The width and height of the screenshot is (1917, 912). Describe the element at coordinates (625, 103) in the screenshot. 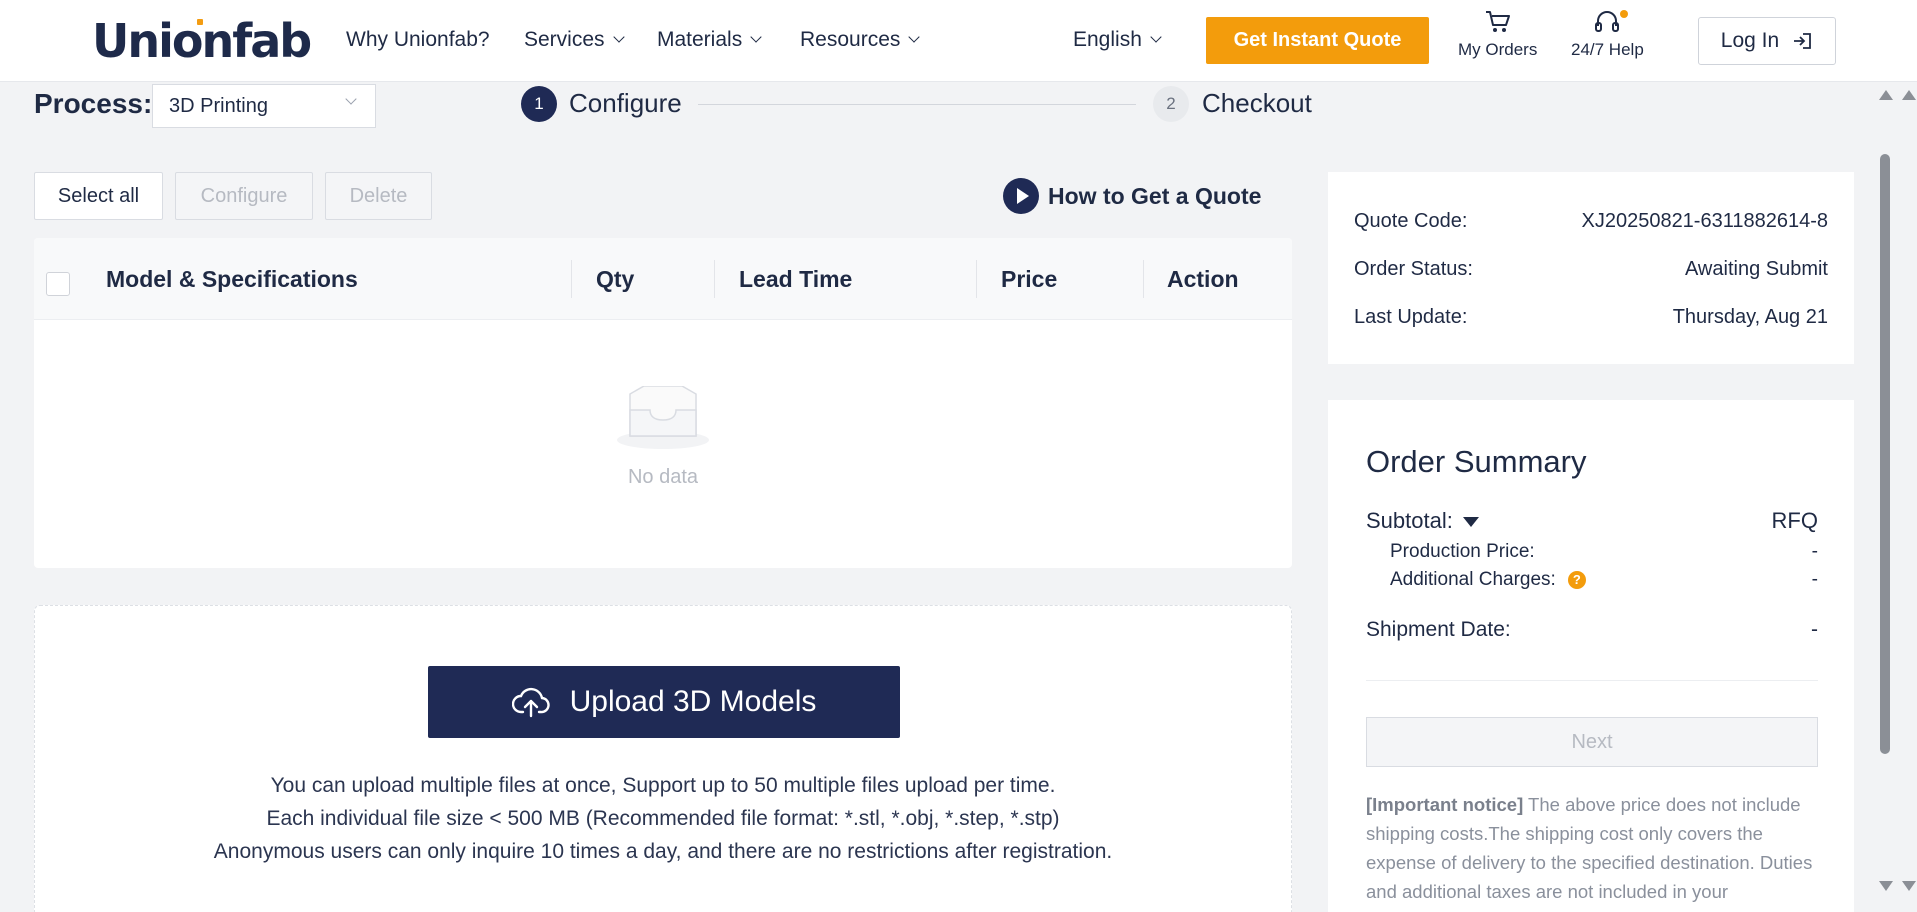

I see `step-1-label: Configure` at that location.